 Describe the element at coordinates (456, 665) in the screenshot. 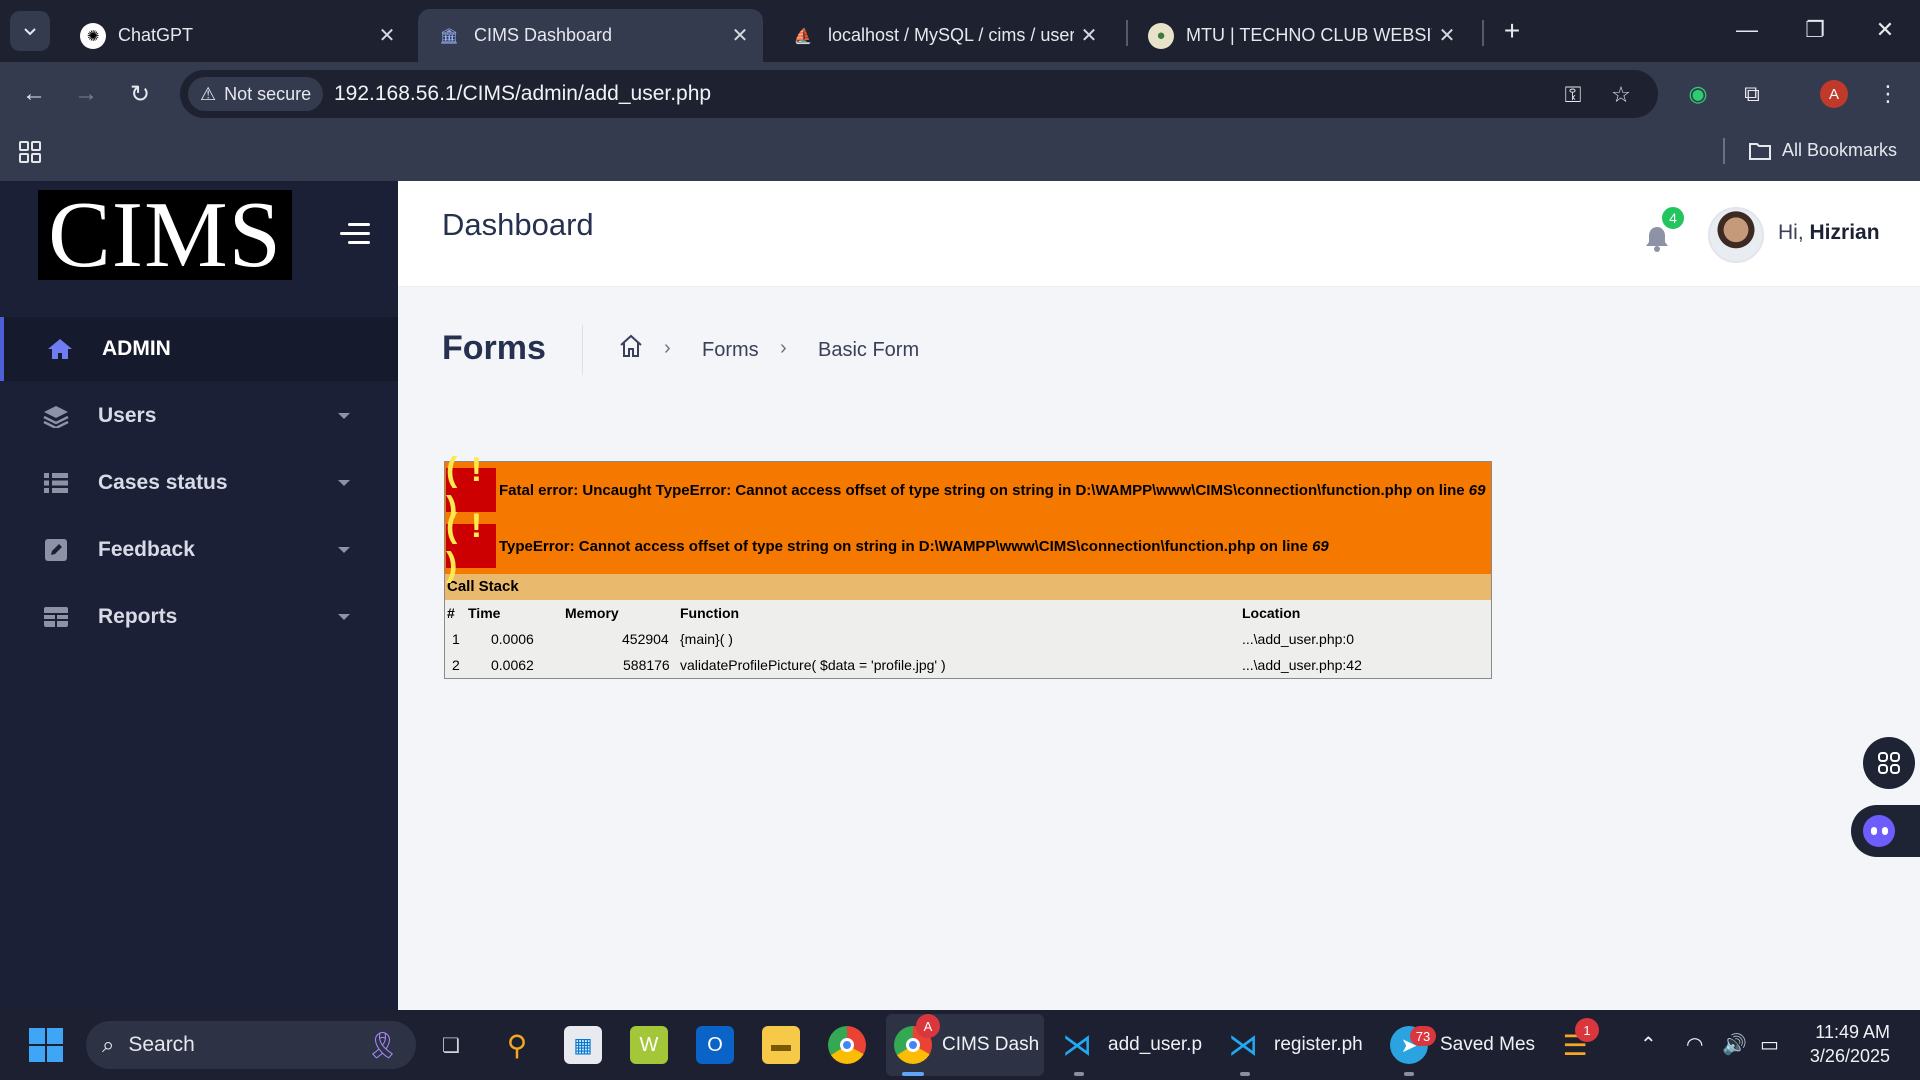

I see `cell-index: 2` at that location.